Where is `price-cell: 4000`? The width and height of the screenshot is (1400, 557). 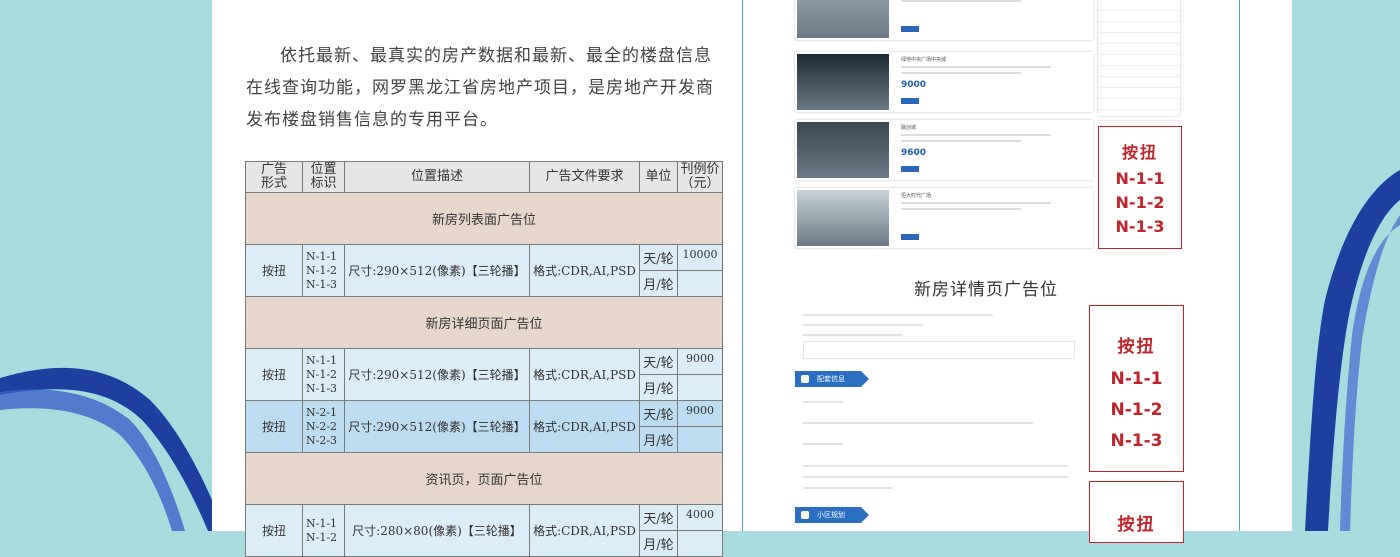 price-cell: 4000 is located at coordinates (700, 517).